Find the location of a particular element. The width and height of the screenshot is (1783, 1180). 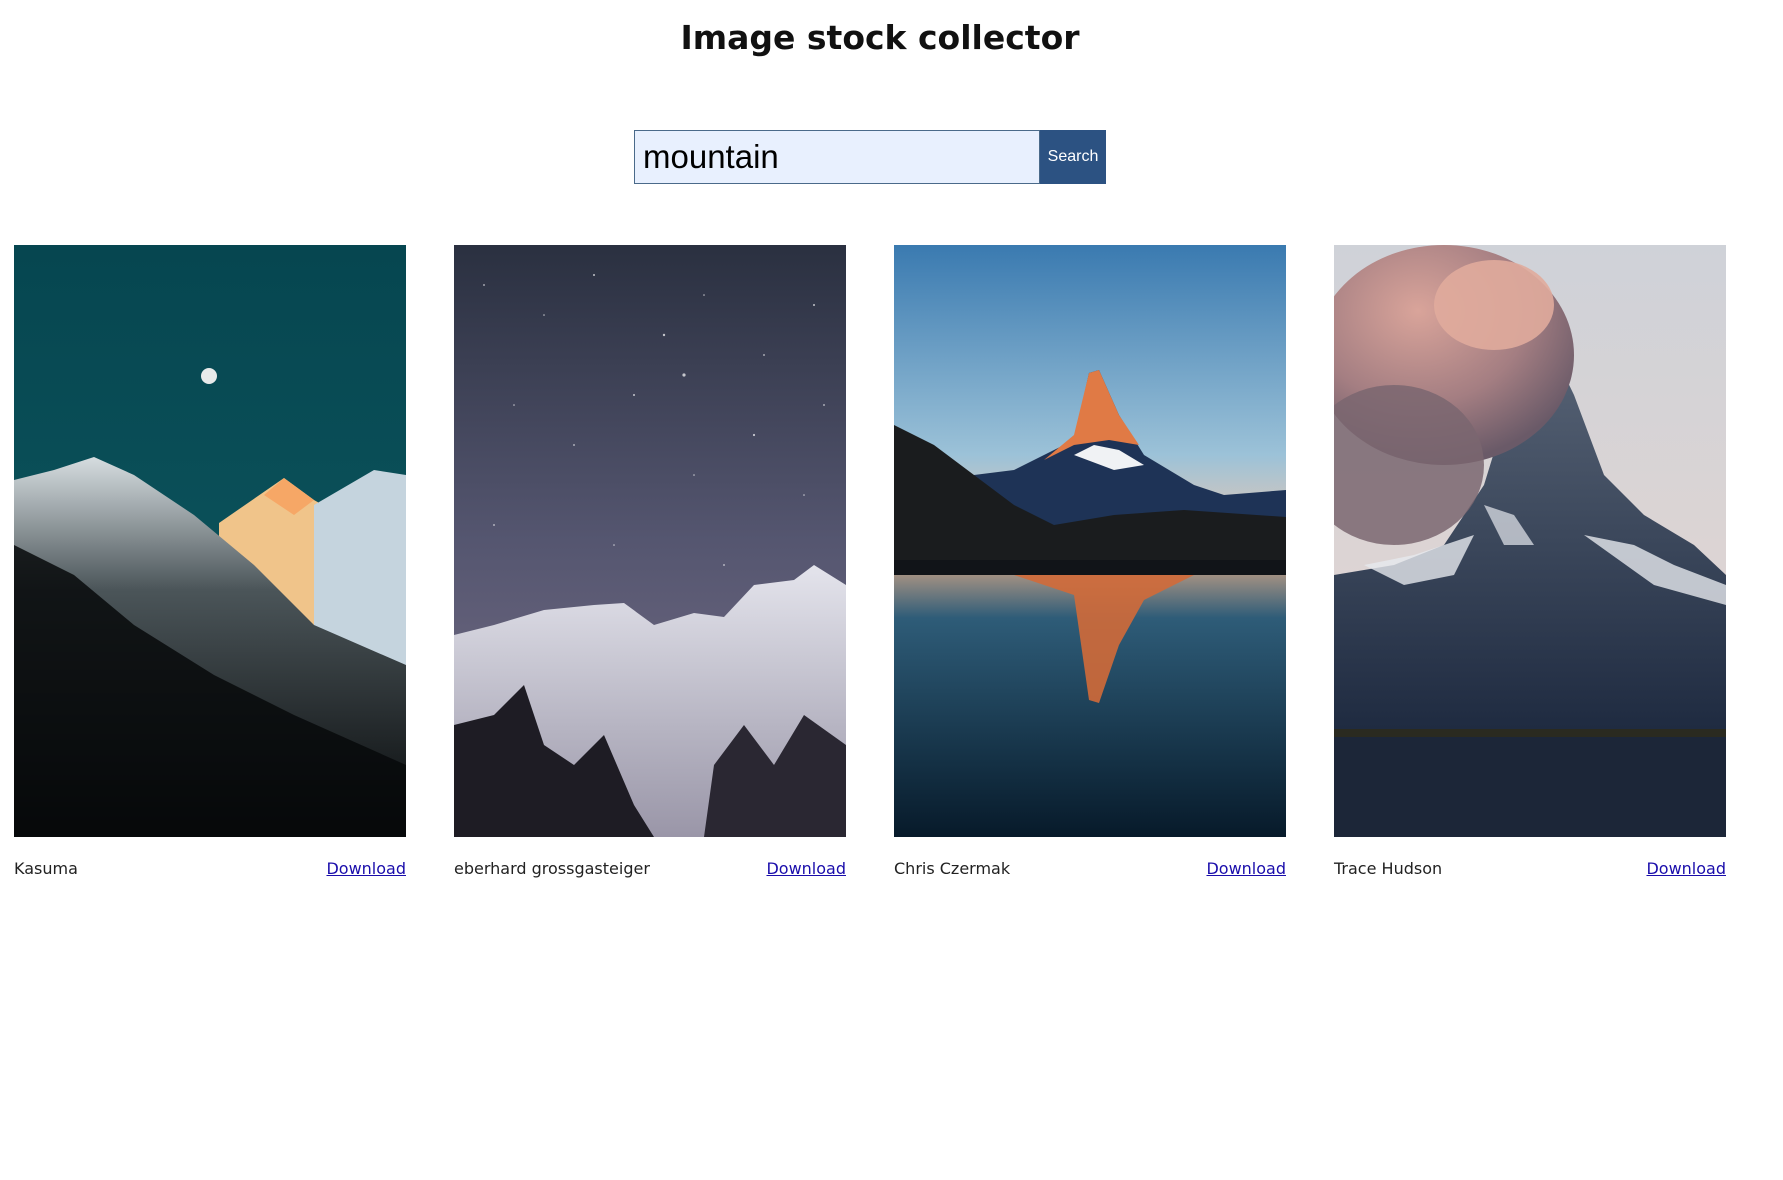

author-name: Trace Hudson is located at coordinates (1388, 868).